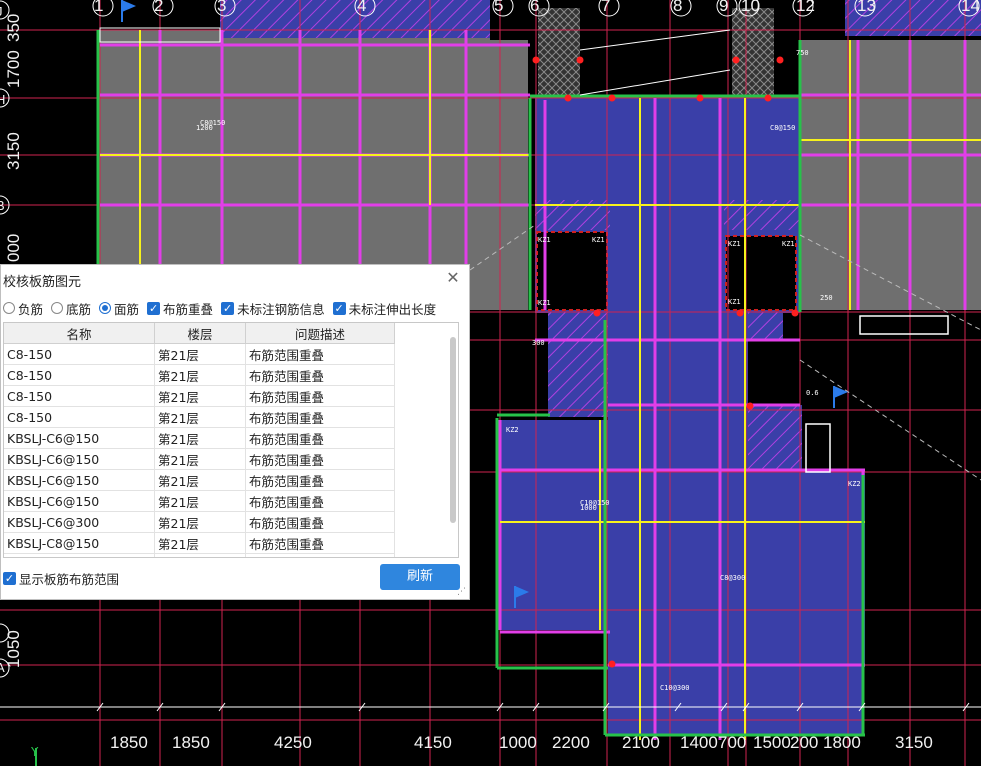 This screenshot has height=766, width=981. I want to click on dimension-label-vertical: 000, so click(13, 247).